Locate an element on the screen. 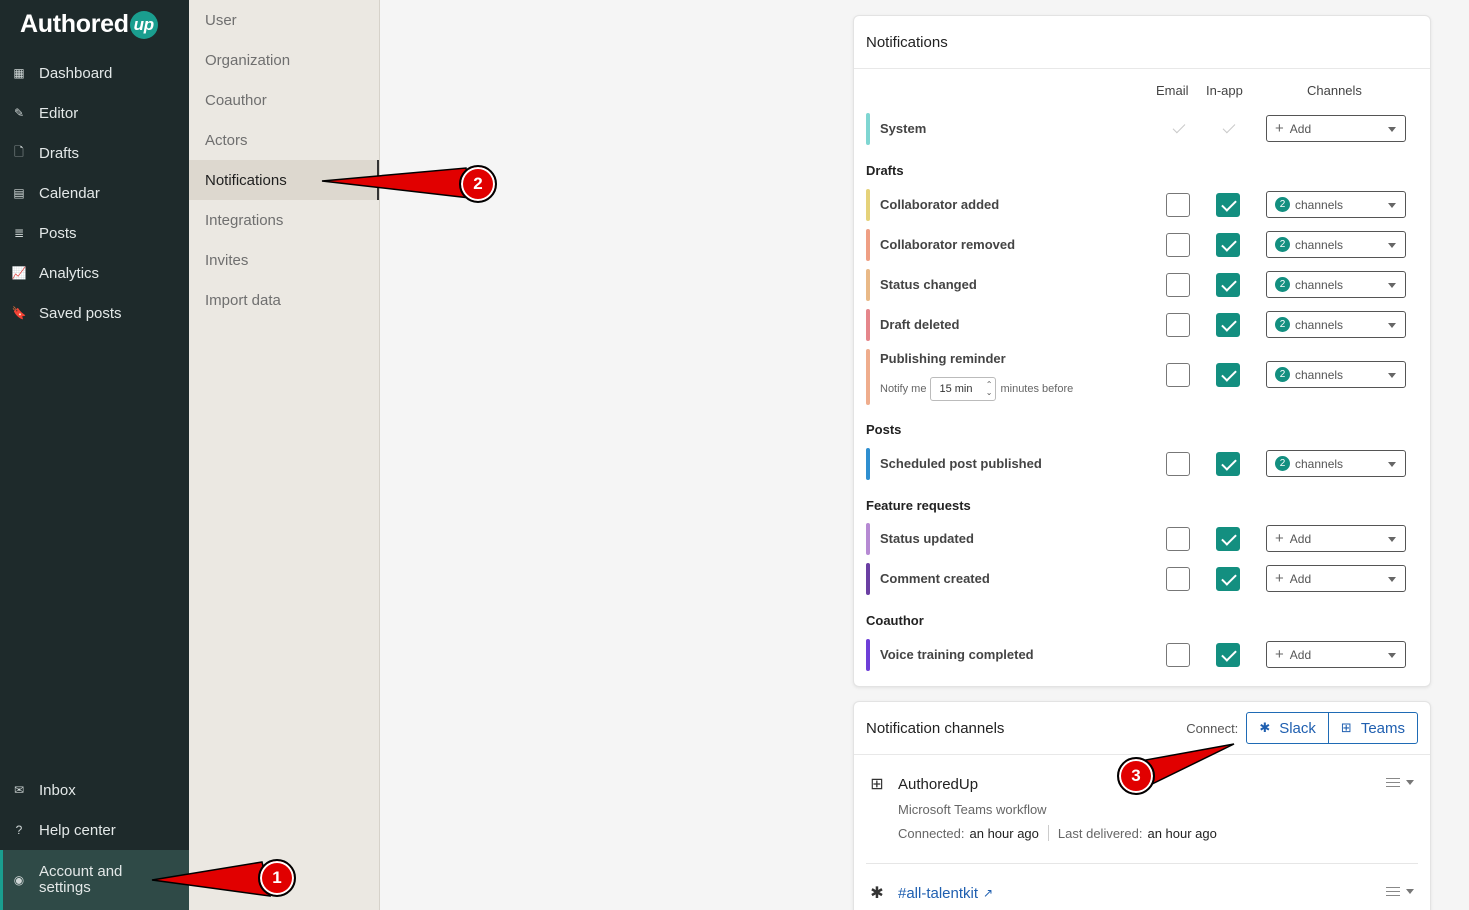 This screenshot has height=910, width=1469. connect-group: Connect: ✱ Slack ⊞ Teams is located at coordinates (1302, 728).